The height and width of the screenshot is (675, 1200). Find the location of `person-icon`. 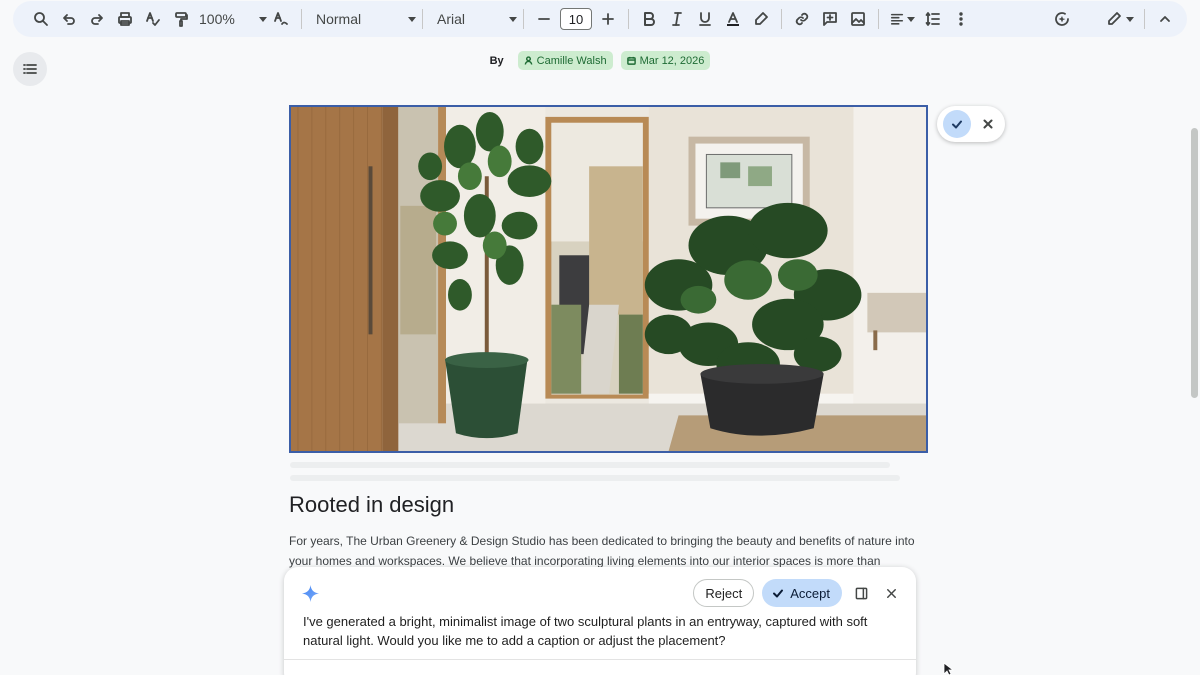

person-icon is located at coordinates (528, 60).